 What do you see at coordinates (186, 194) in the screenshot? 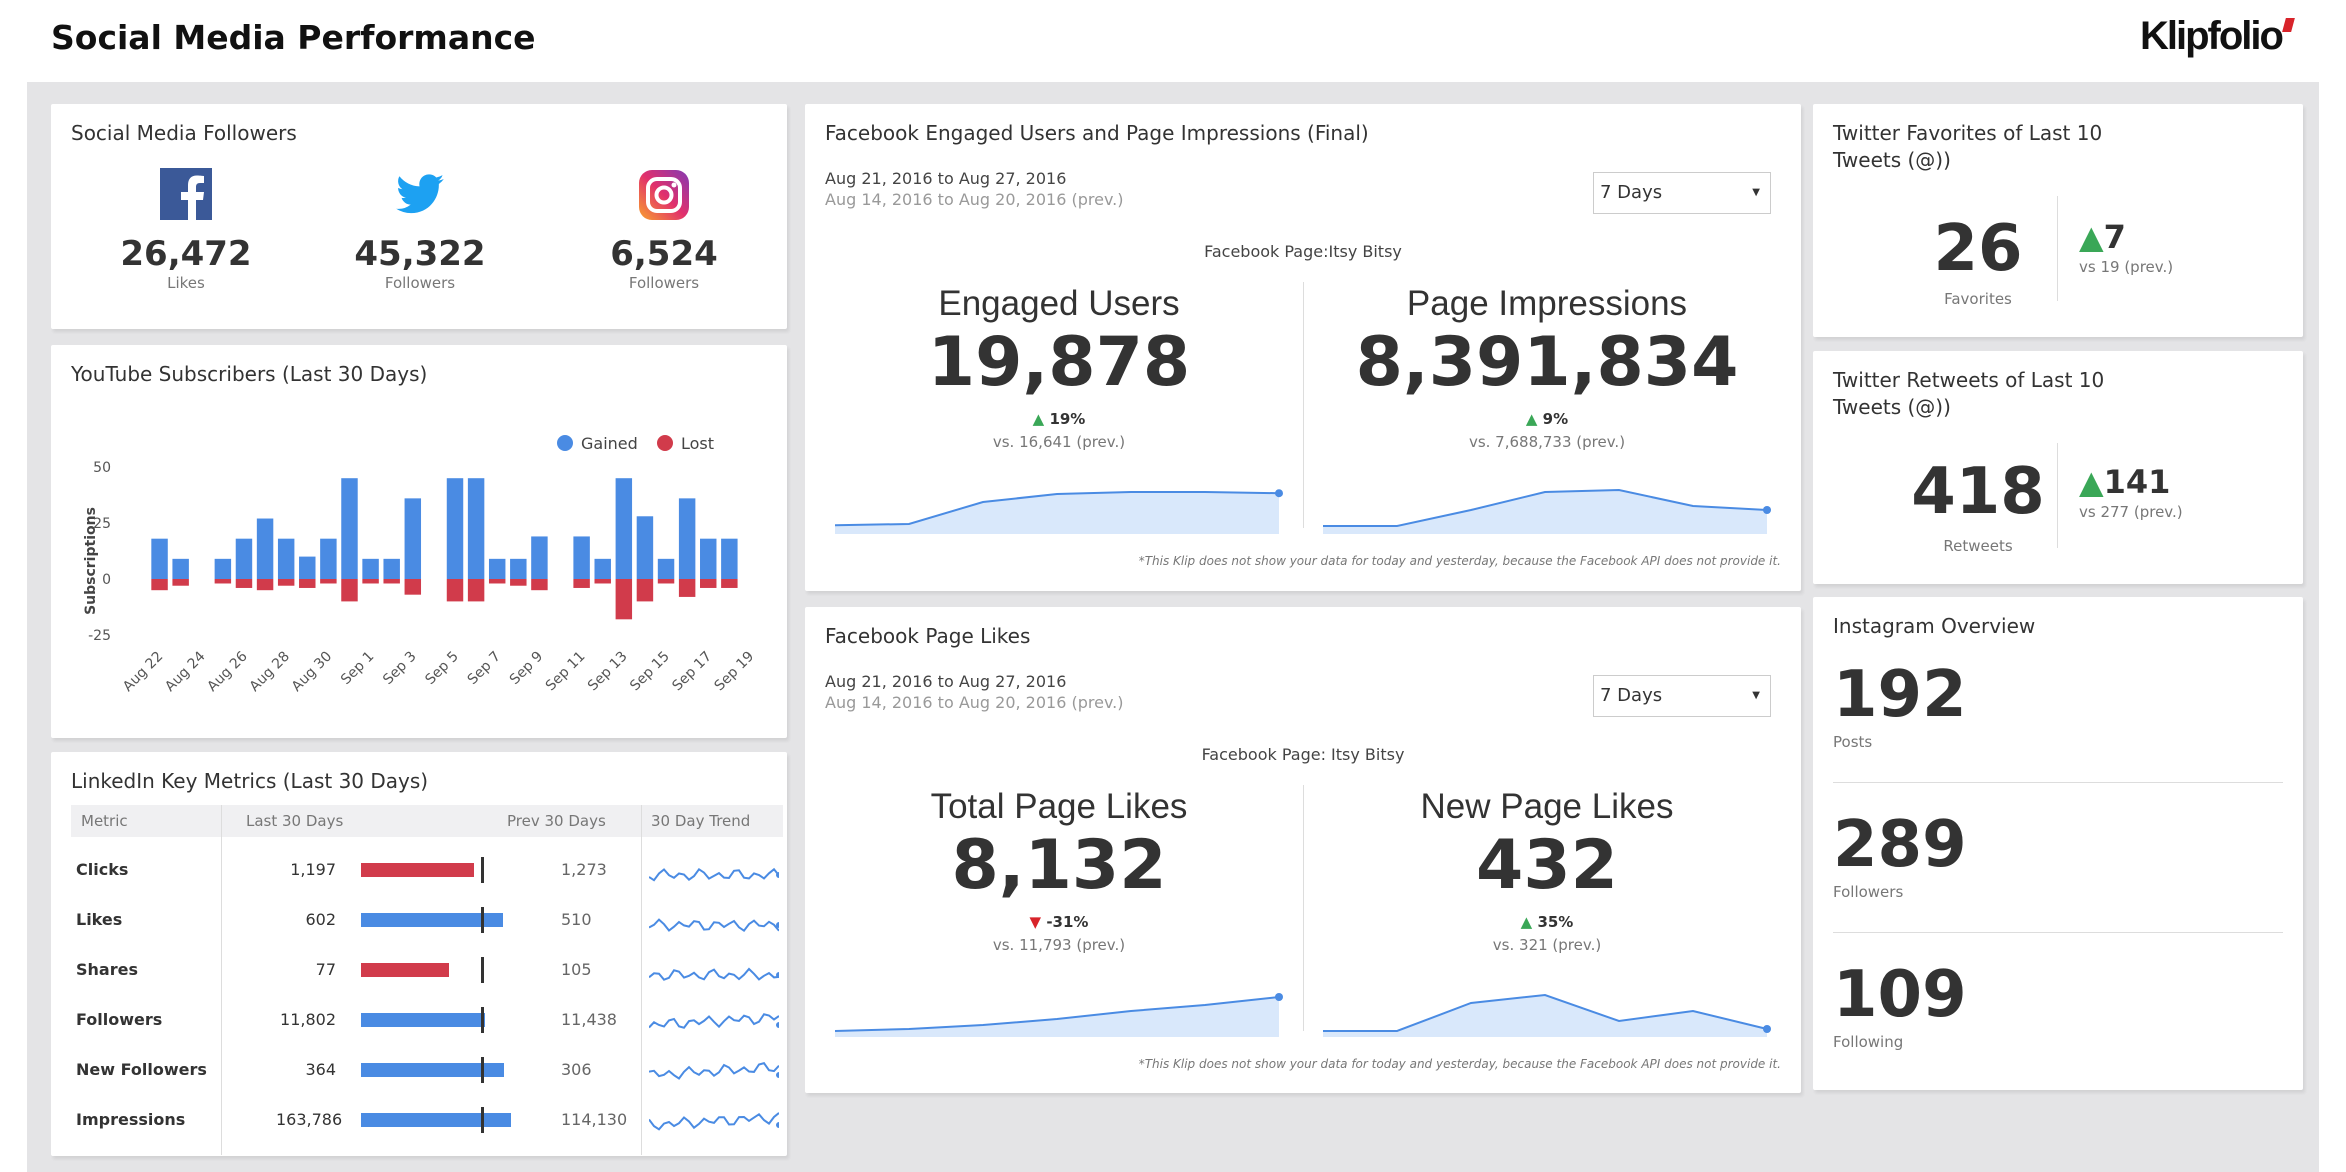
I see `facebook-icon` at bounding box center [186, 194].